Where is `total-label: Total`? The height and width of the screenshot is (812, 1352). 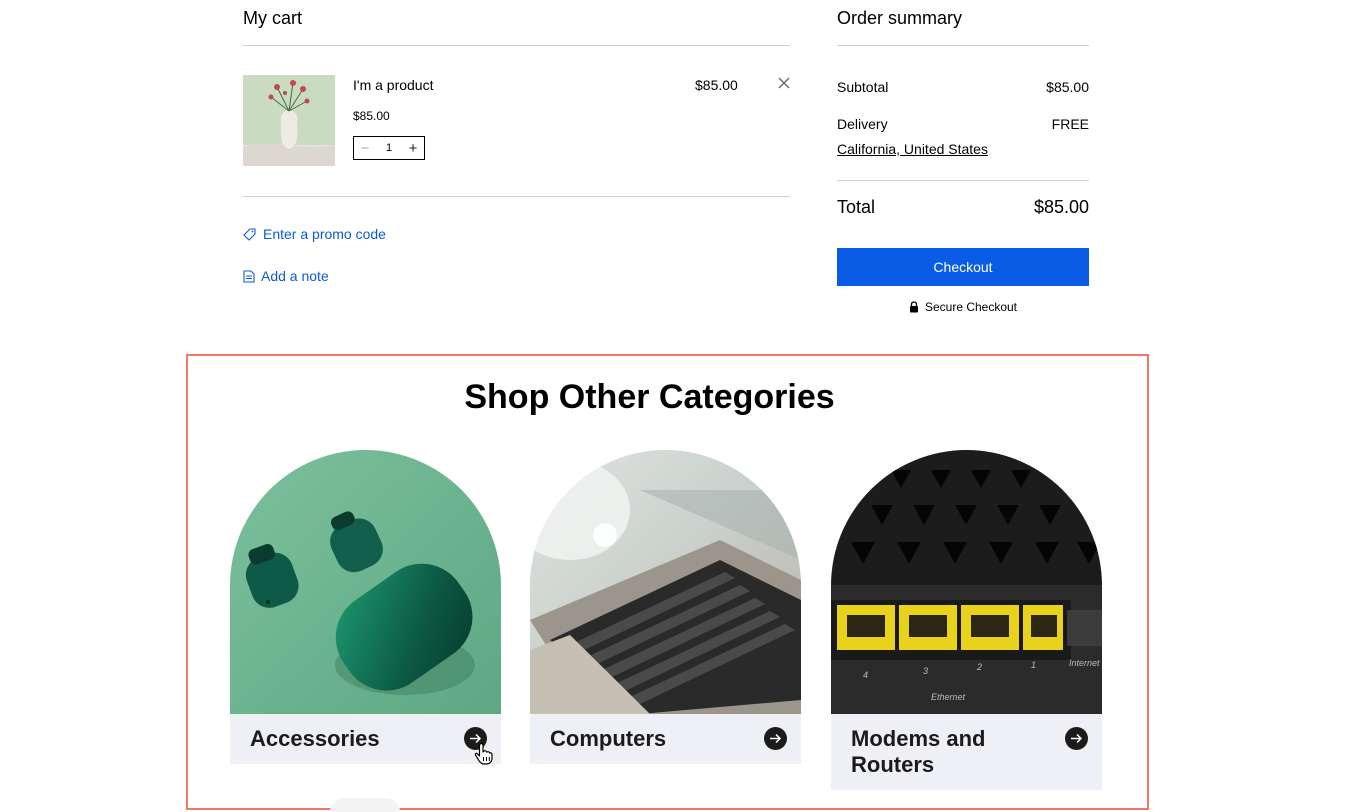 total-label: Total is located at coordinates (856, 207).